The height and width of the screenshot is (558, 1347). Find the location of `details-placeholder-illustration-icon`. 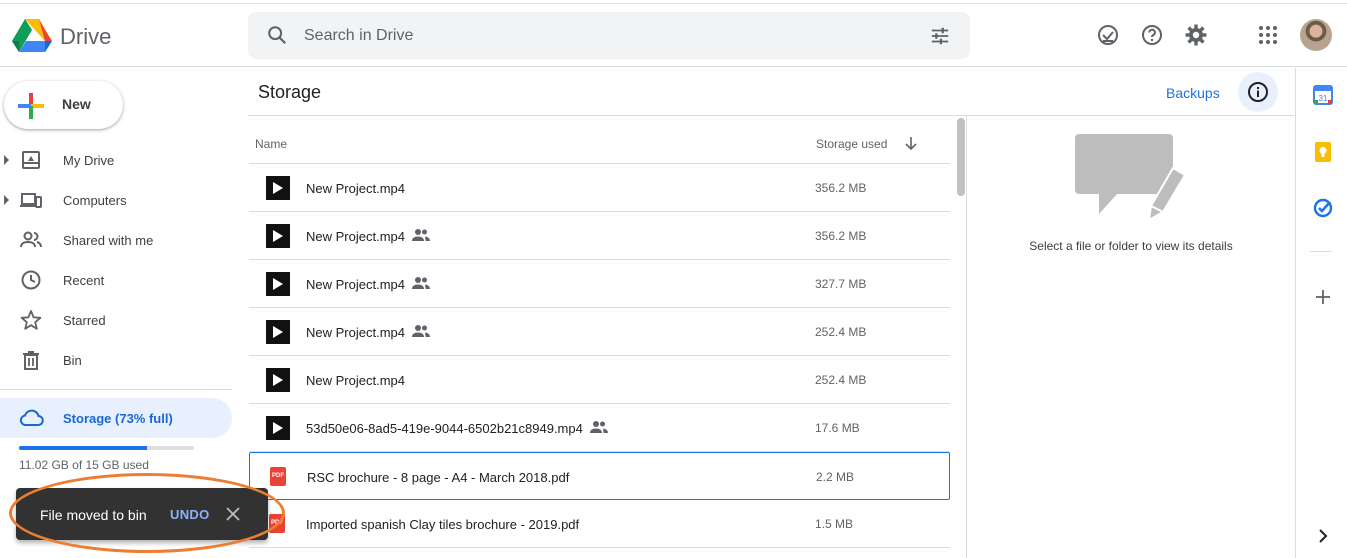

details-placeholder-illustration-icon is located at coordinates (1131, 177).